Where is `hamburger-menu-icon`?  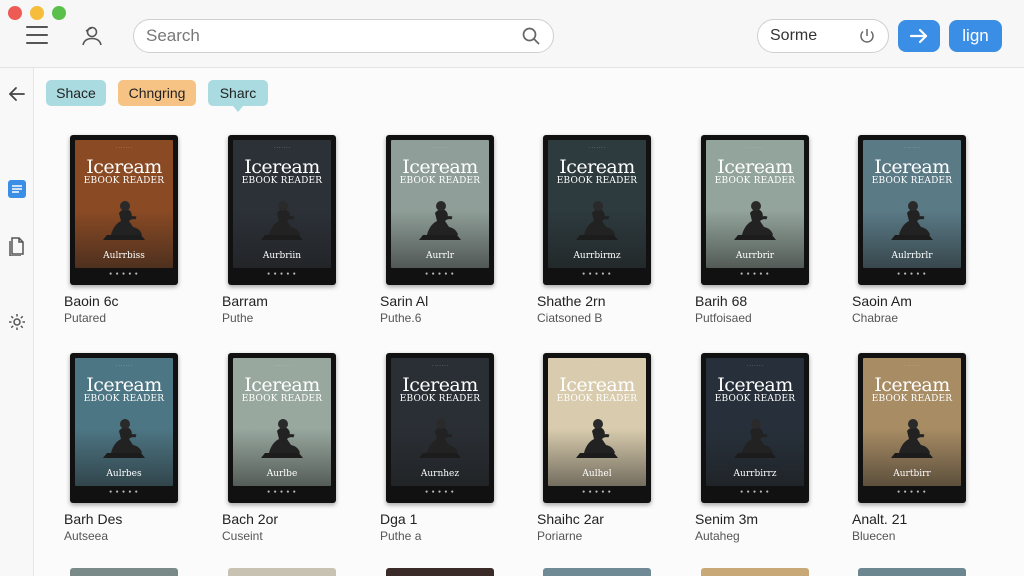 hamburger-menu-icon is located at coordinates (37, 35).